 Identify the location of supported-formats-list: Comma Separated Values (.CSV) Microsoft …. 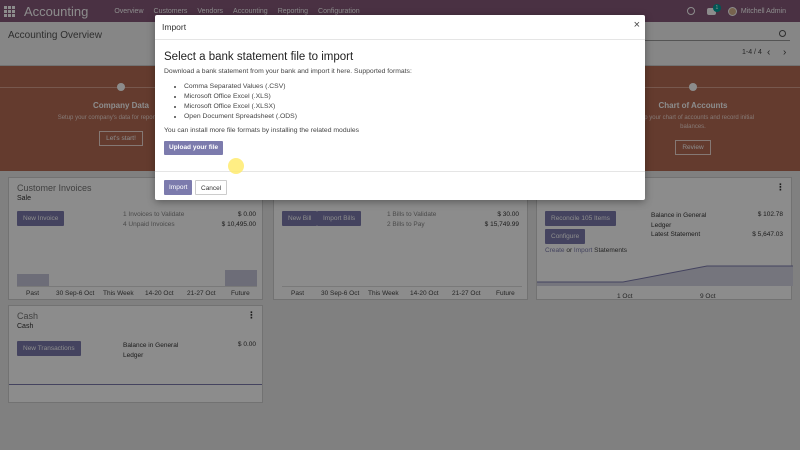
(236, 102).